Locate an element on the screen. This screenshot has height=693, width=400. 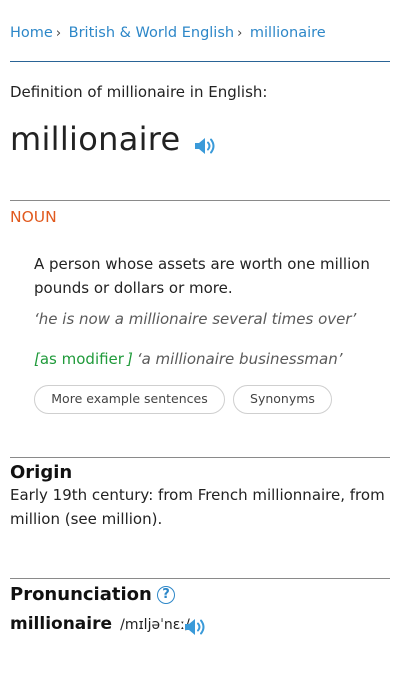
modifier-example-text: ‘a millionaire businessman’ is located at coordinates (239, 359).